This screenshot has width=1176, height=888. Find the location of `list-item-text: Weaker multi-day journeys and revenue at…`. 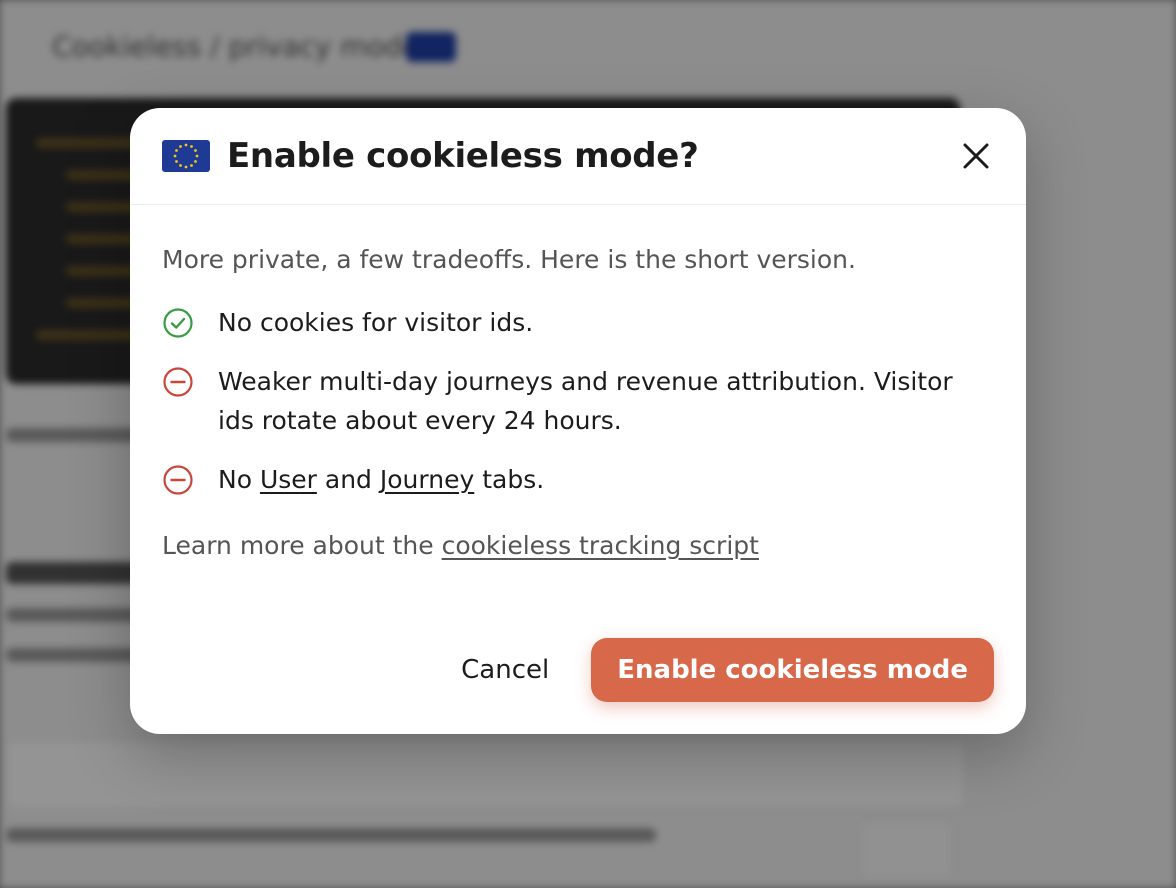

list-item-text: Weaker multi-day journeys and revenue at… is located at coordinates (585, 401).